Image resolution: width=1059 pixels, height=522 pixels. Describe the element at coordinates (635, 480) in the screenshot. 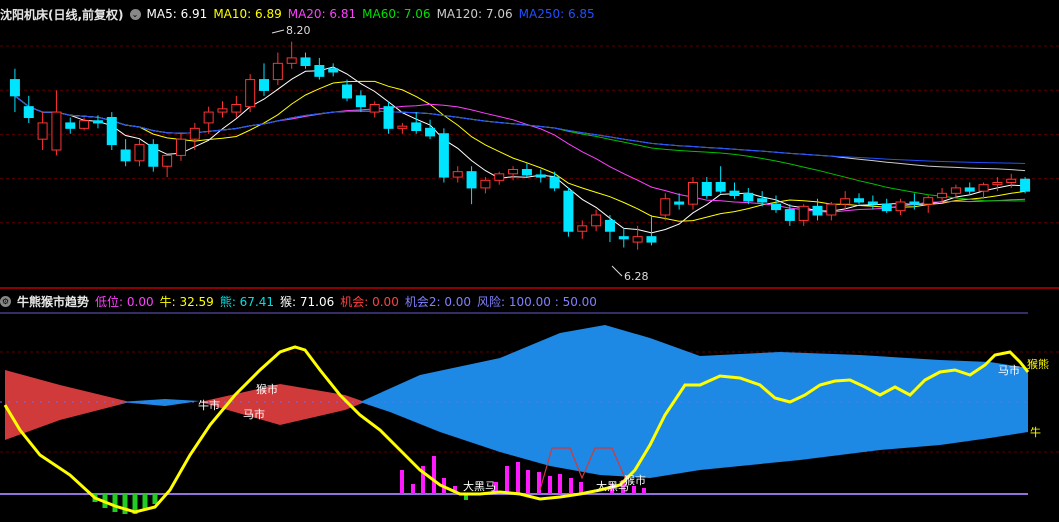

I see `monkey-market-label-2: 猴市` at that location.